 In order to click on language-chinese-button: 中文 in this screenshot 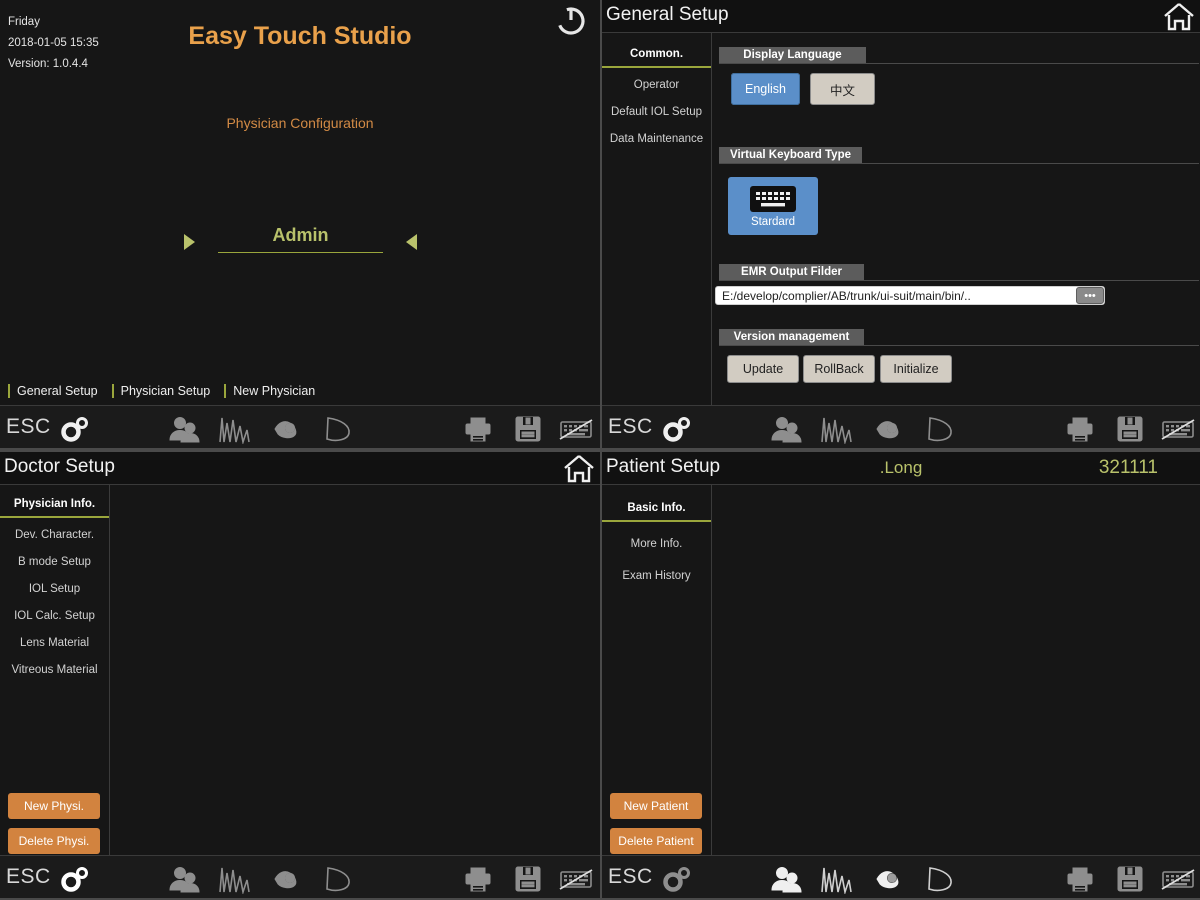, I will do `click(842, 89)`.